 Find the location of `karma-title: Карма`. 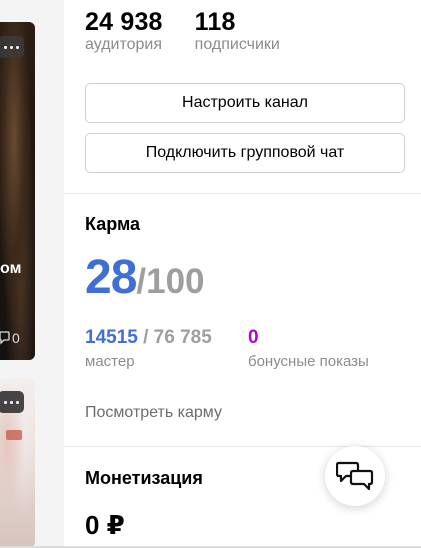

karma-title: Карма is located at coordinates (113, 224).